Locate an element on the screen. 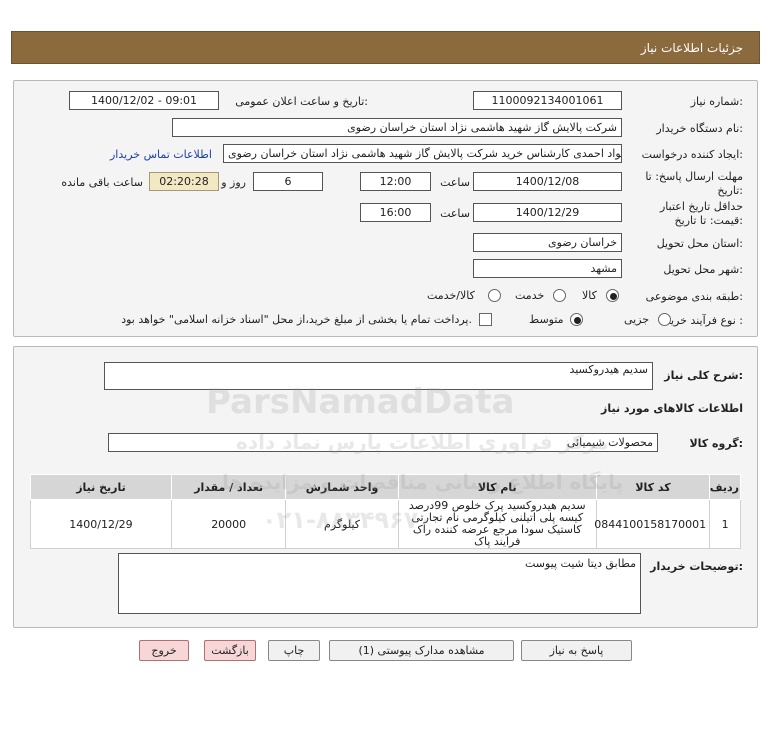 The width and height of the screenshot is (770, 745). cell-quantity: 20000 is located at coordinates (228, 524).